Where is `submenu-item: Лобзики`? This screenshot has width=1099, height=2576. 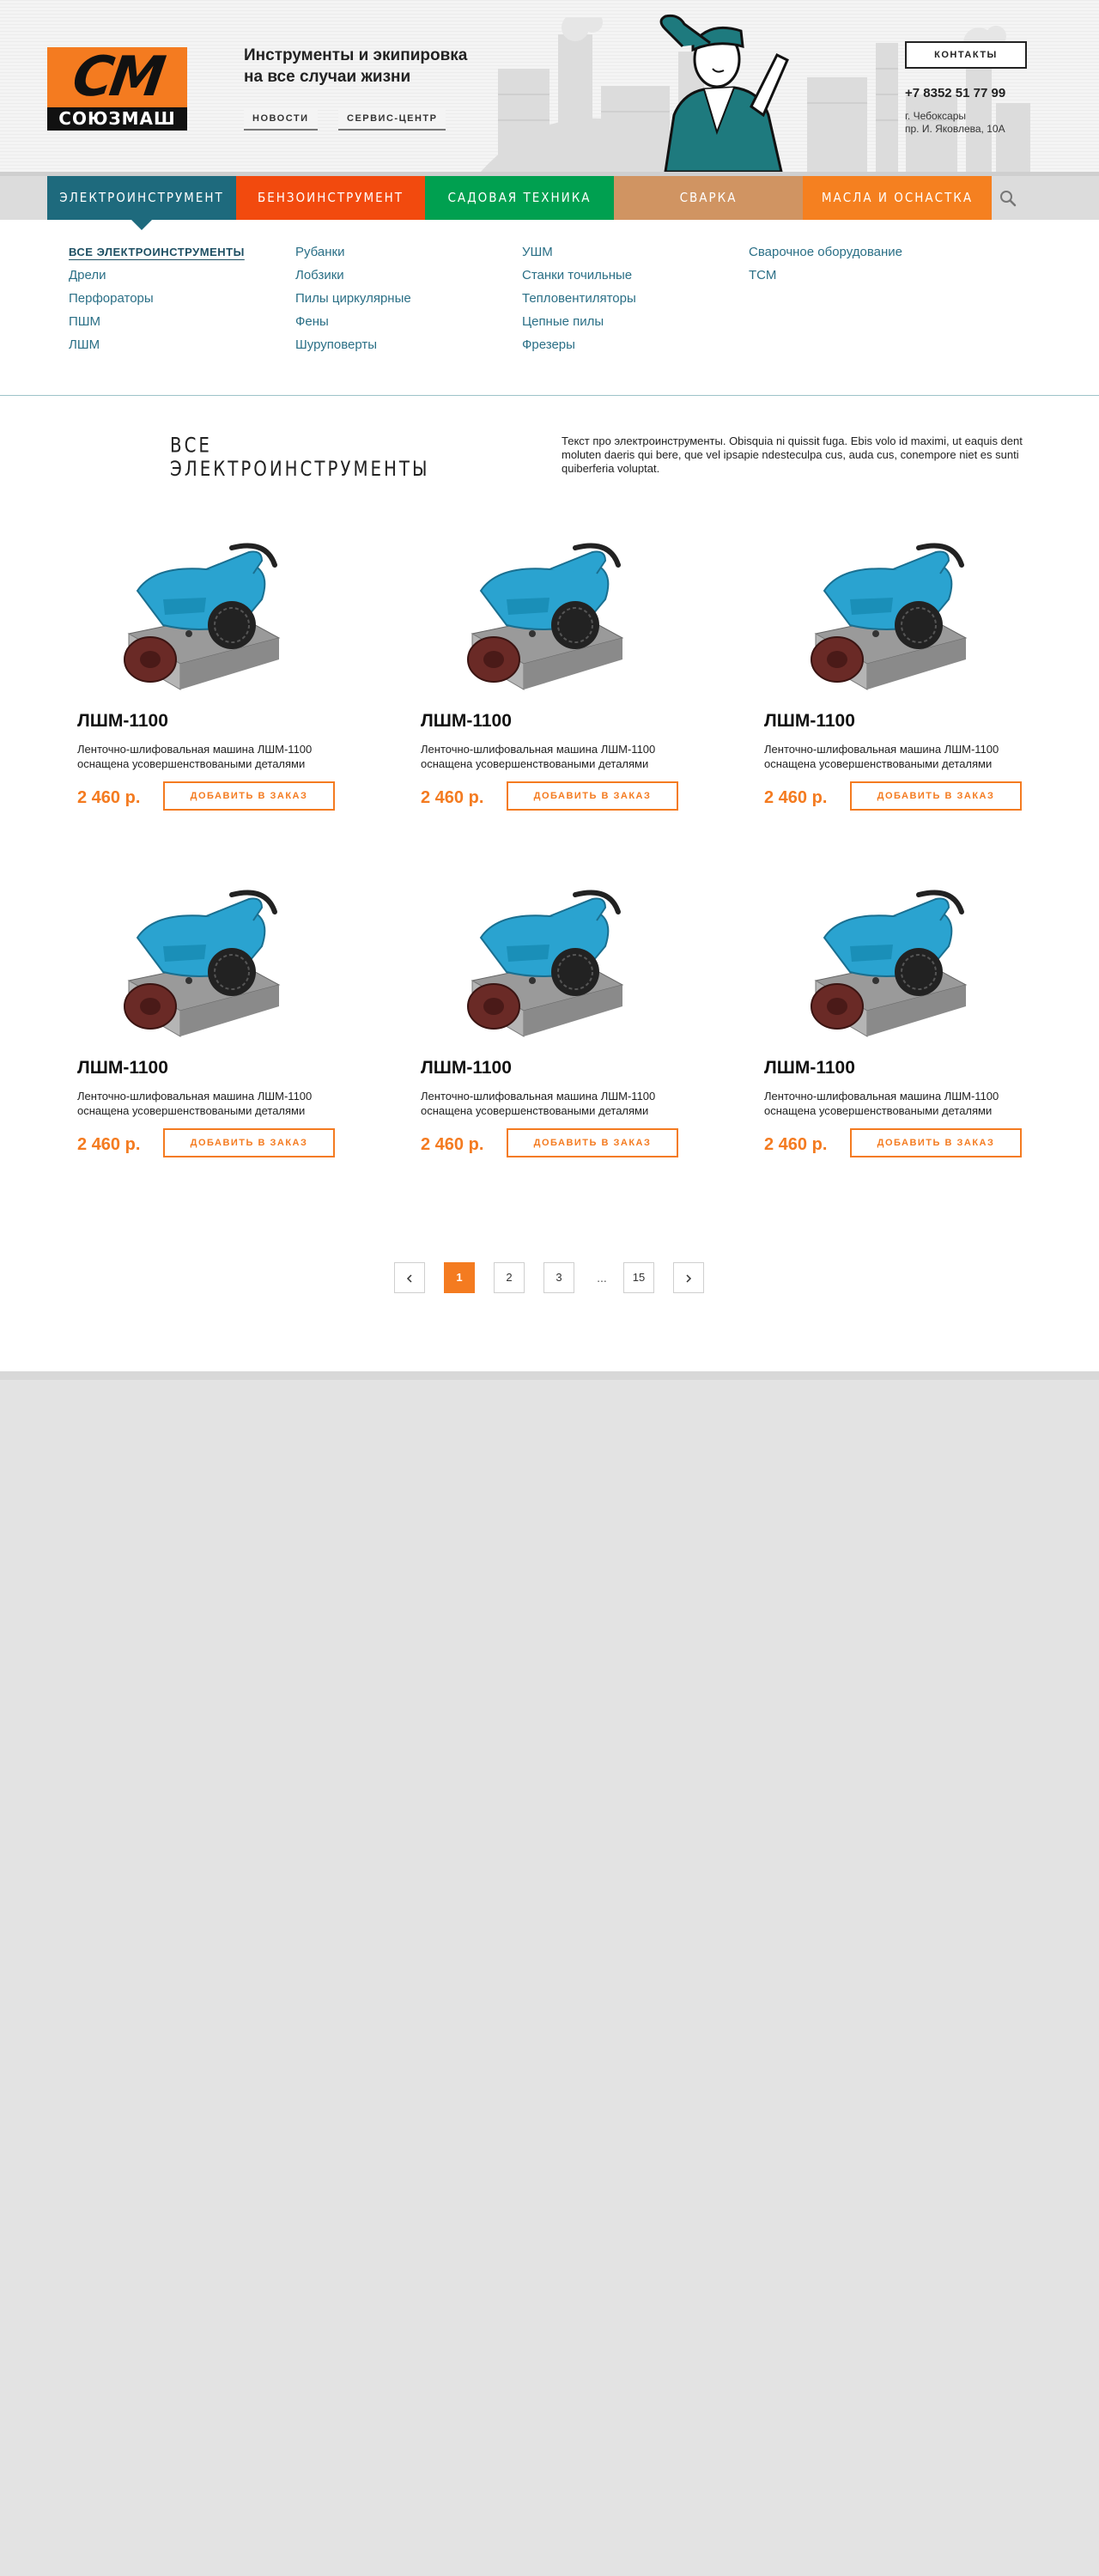
submenu-item: Лобзики is located at coordinates (407, 275).